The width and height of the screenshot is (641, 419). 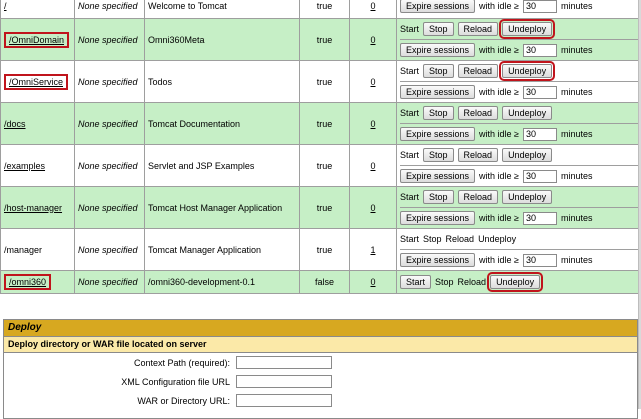 I want to click on deploy-title: Deploy, so click(x=320, y=328).